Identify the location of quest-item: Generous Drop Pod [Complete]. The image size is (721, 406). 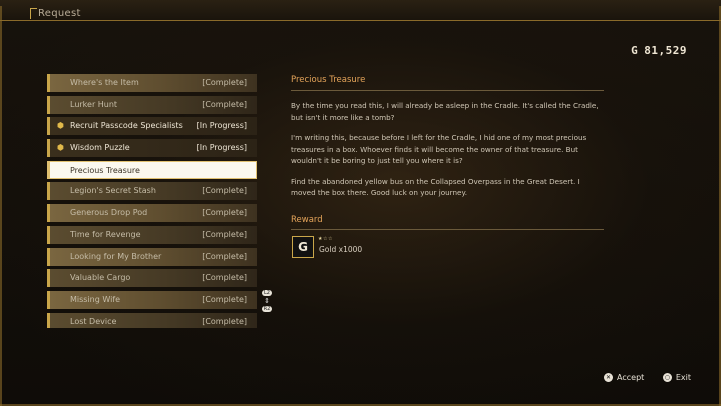
(152, 213).